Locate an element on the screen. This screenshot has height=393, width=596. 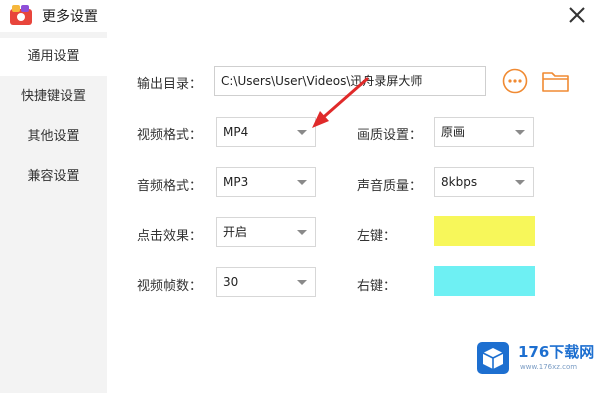
folder-icon is located at coordinates (556, 81).